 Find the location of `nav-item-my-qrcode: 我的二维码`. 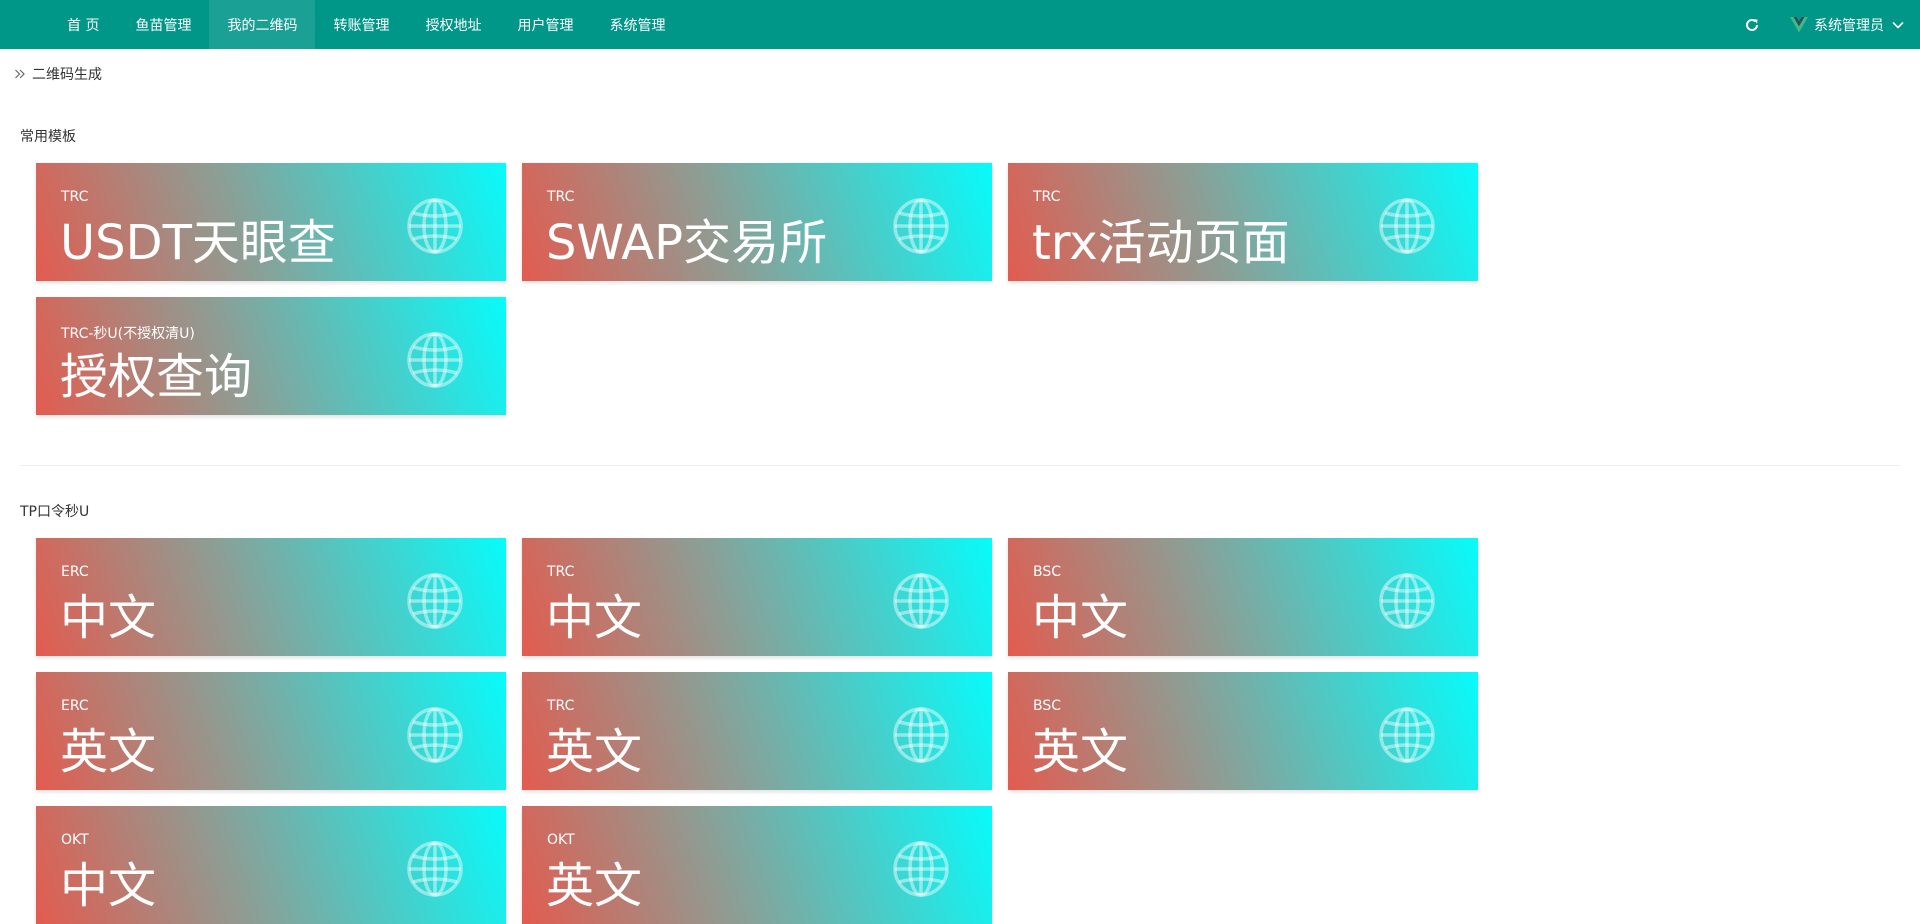

nav-item-my-qrcode: 我的二维码 is located at coordinates (262, 24).